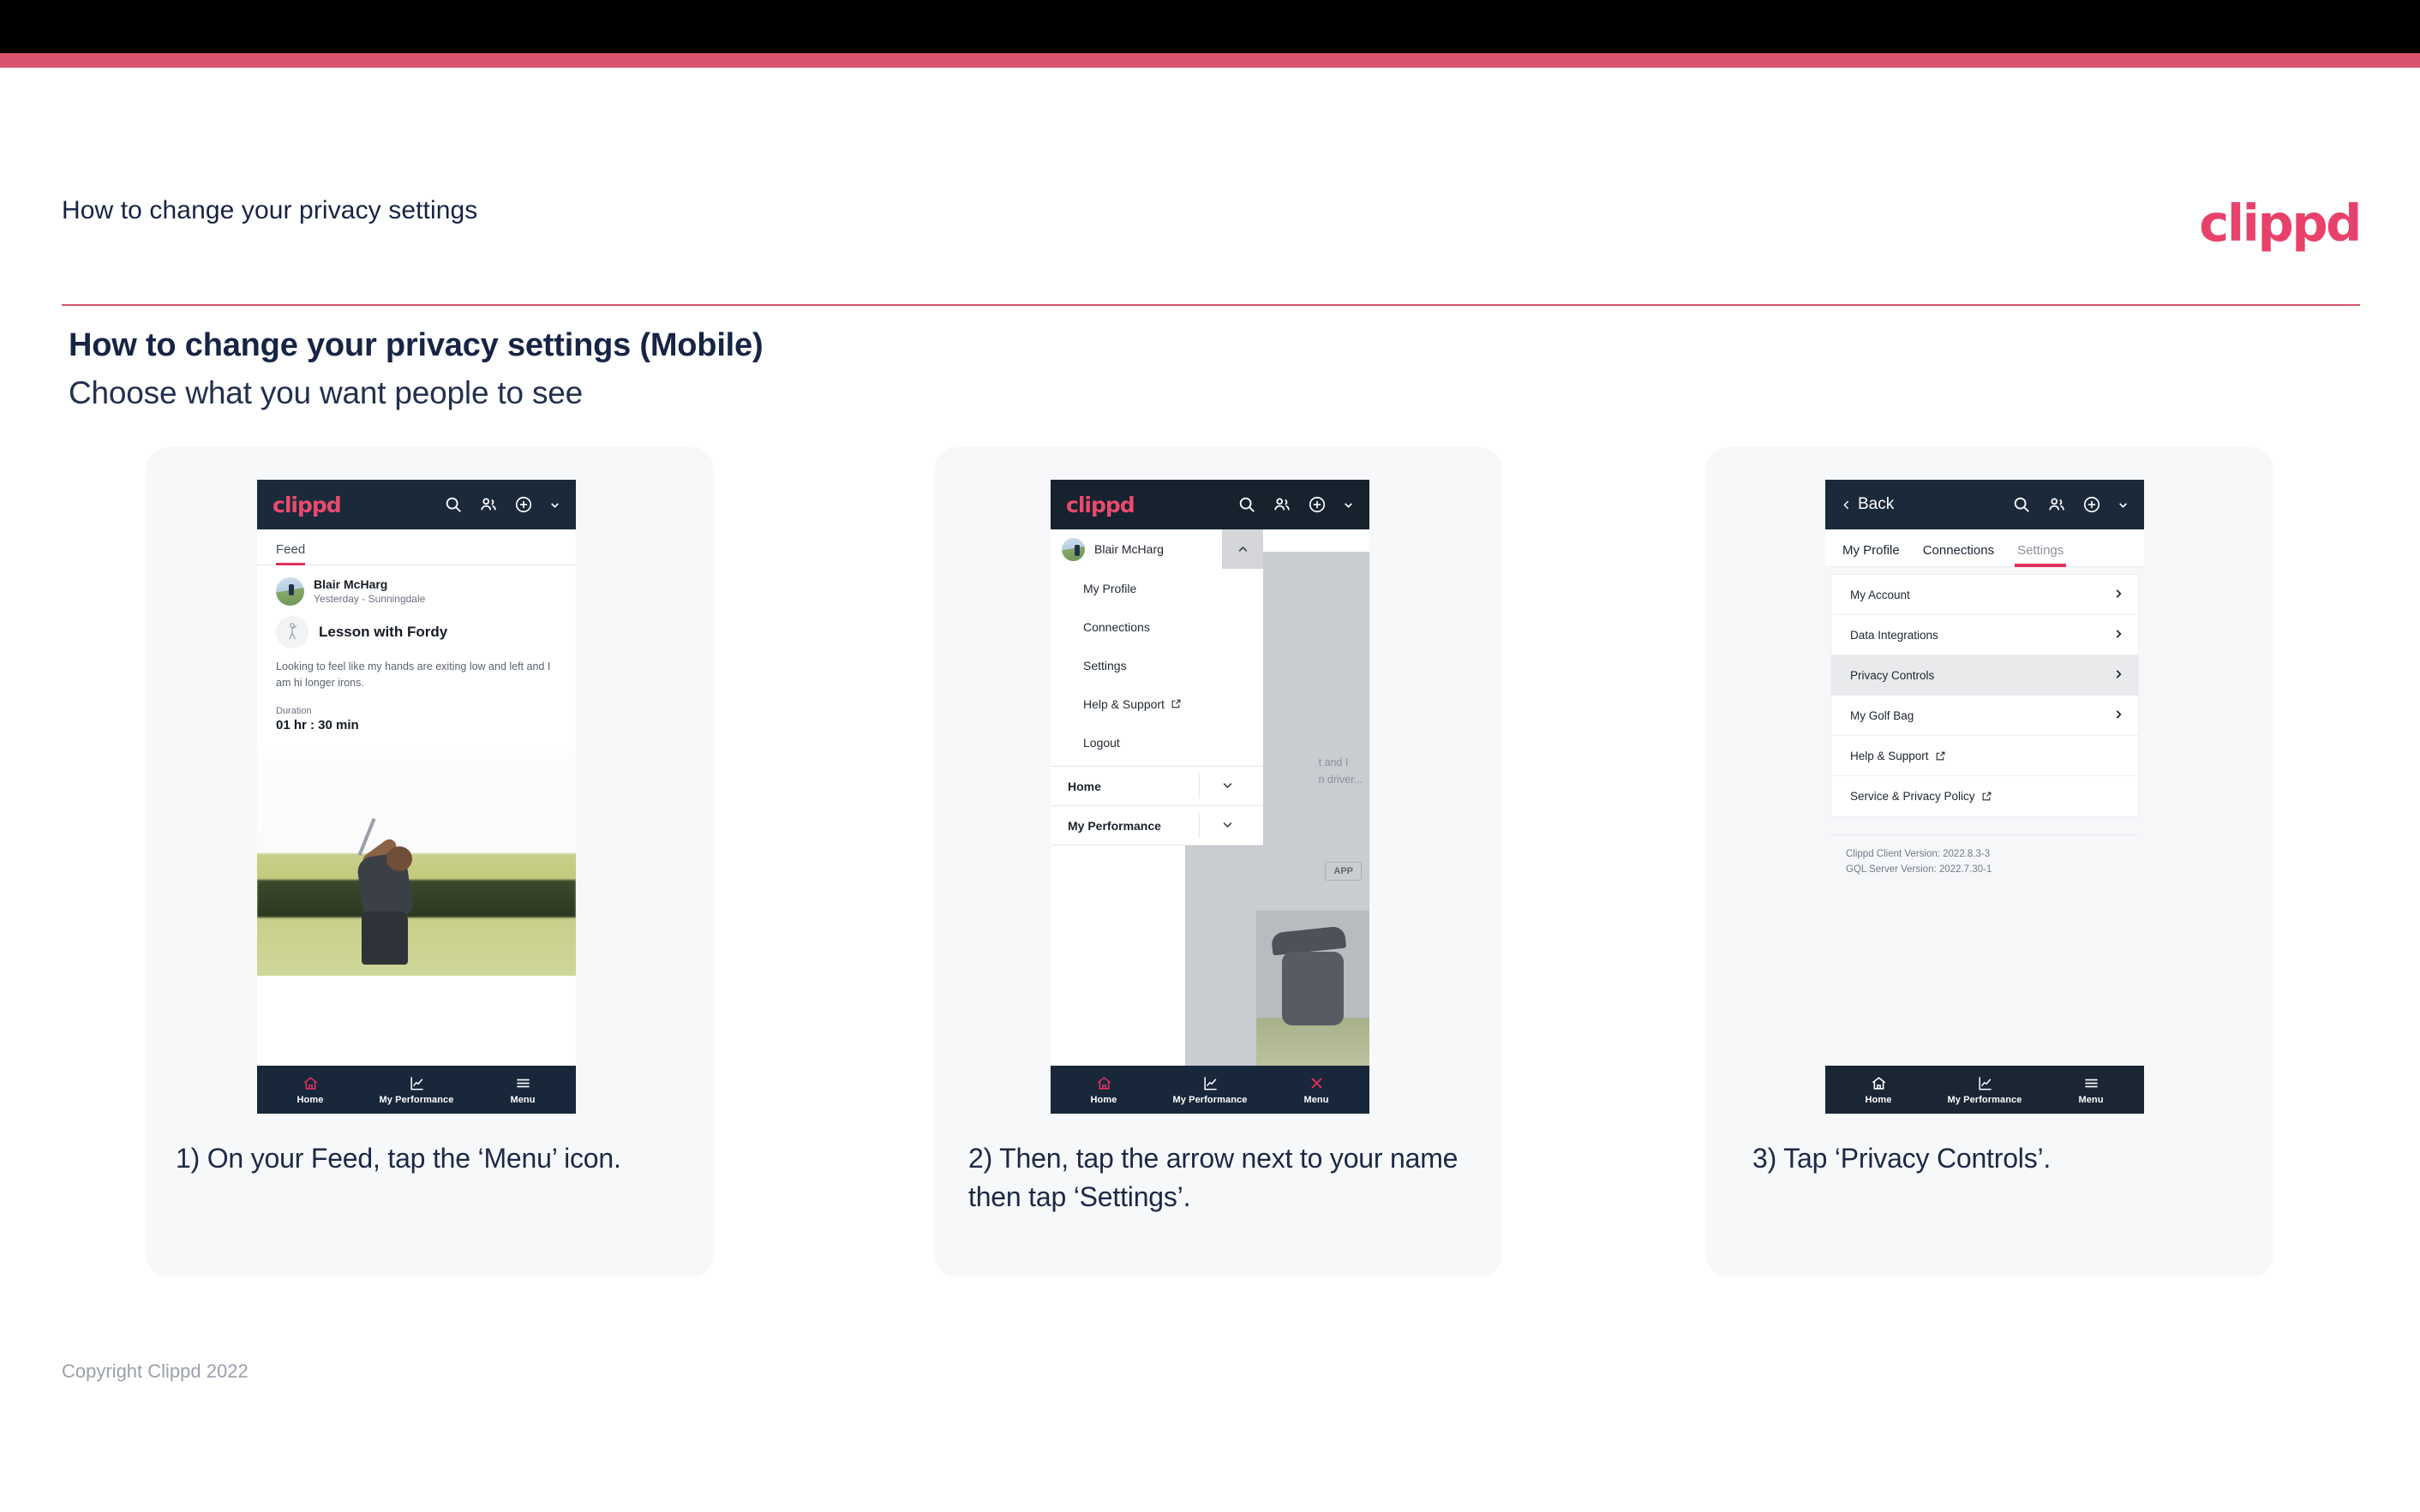 The width and height of the screenshot is (2420, 1512). I want to click on settings-row-label: My Account, so click(1880, 594).